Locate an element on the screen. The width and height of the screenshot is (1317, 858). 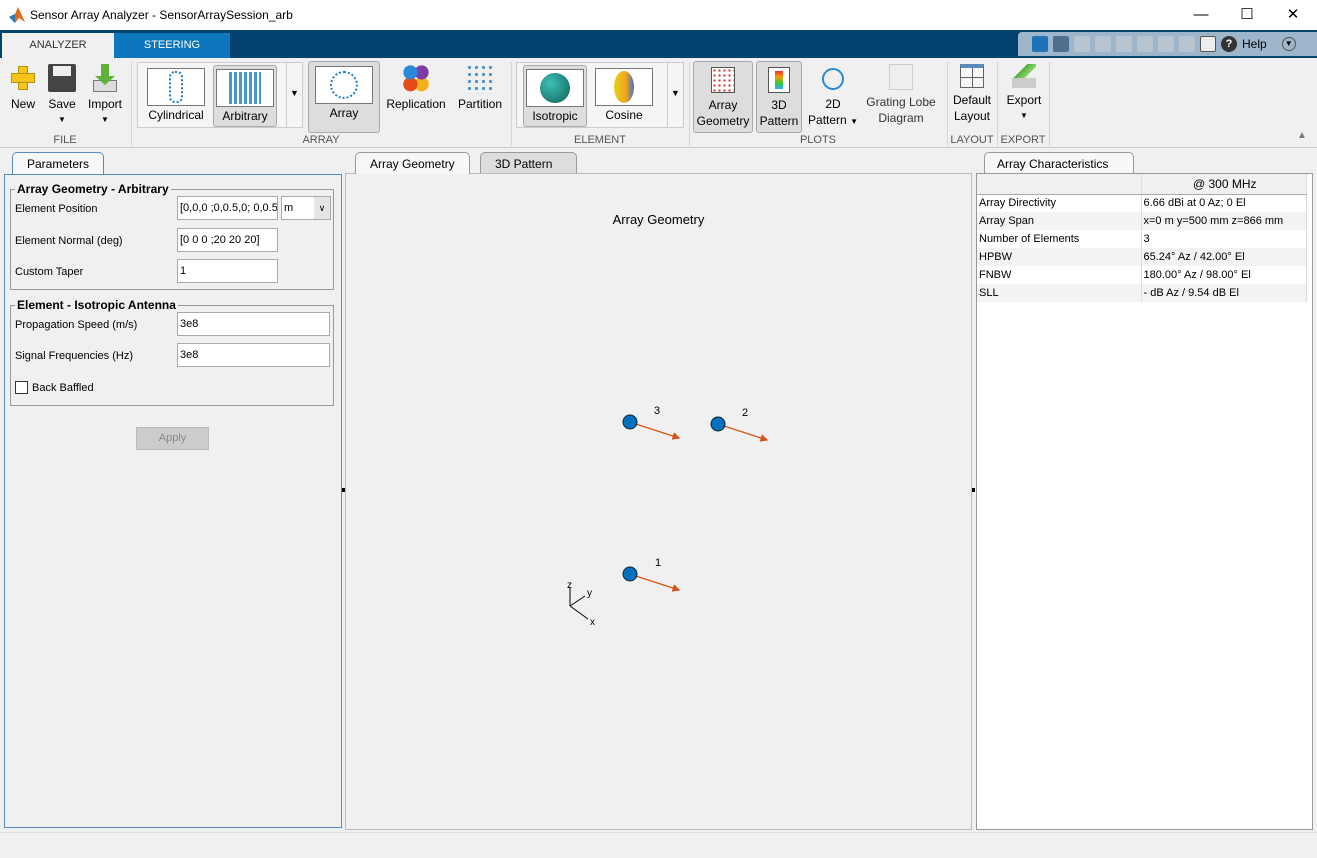
table-row: SLL - dB Az / 9.54 dB El is located at coordinates (1142, 293).